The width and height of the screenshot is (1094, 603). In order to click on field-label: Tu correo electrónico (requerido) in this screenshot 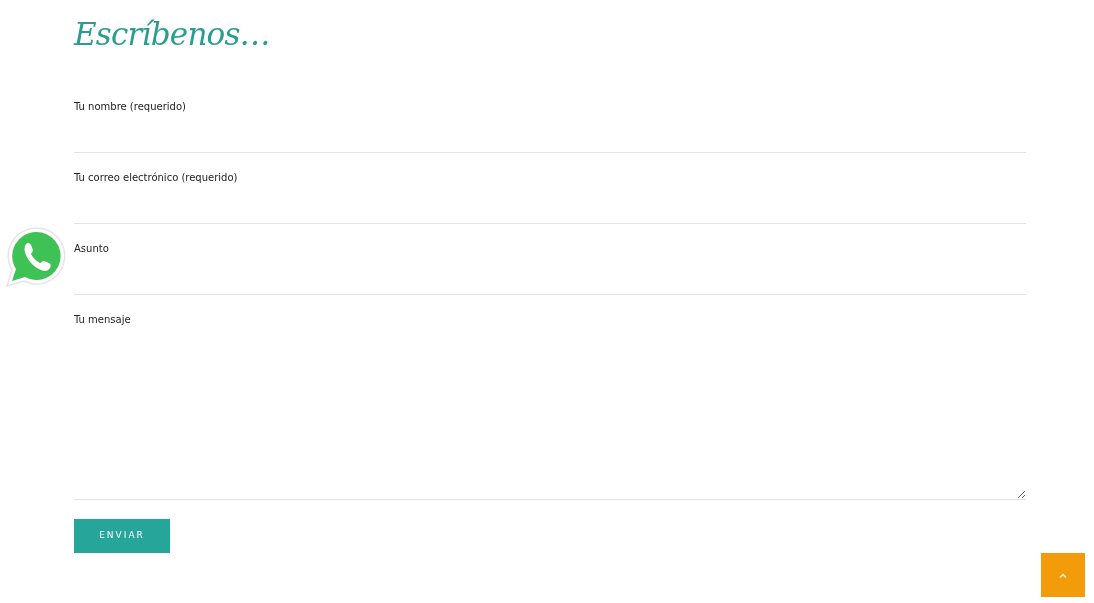, I will do `click(156, 178)`.